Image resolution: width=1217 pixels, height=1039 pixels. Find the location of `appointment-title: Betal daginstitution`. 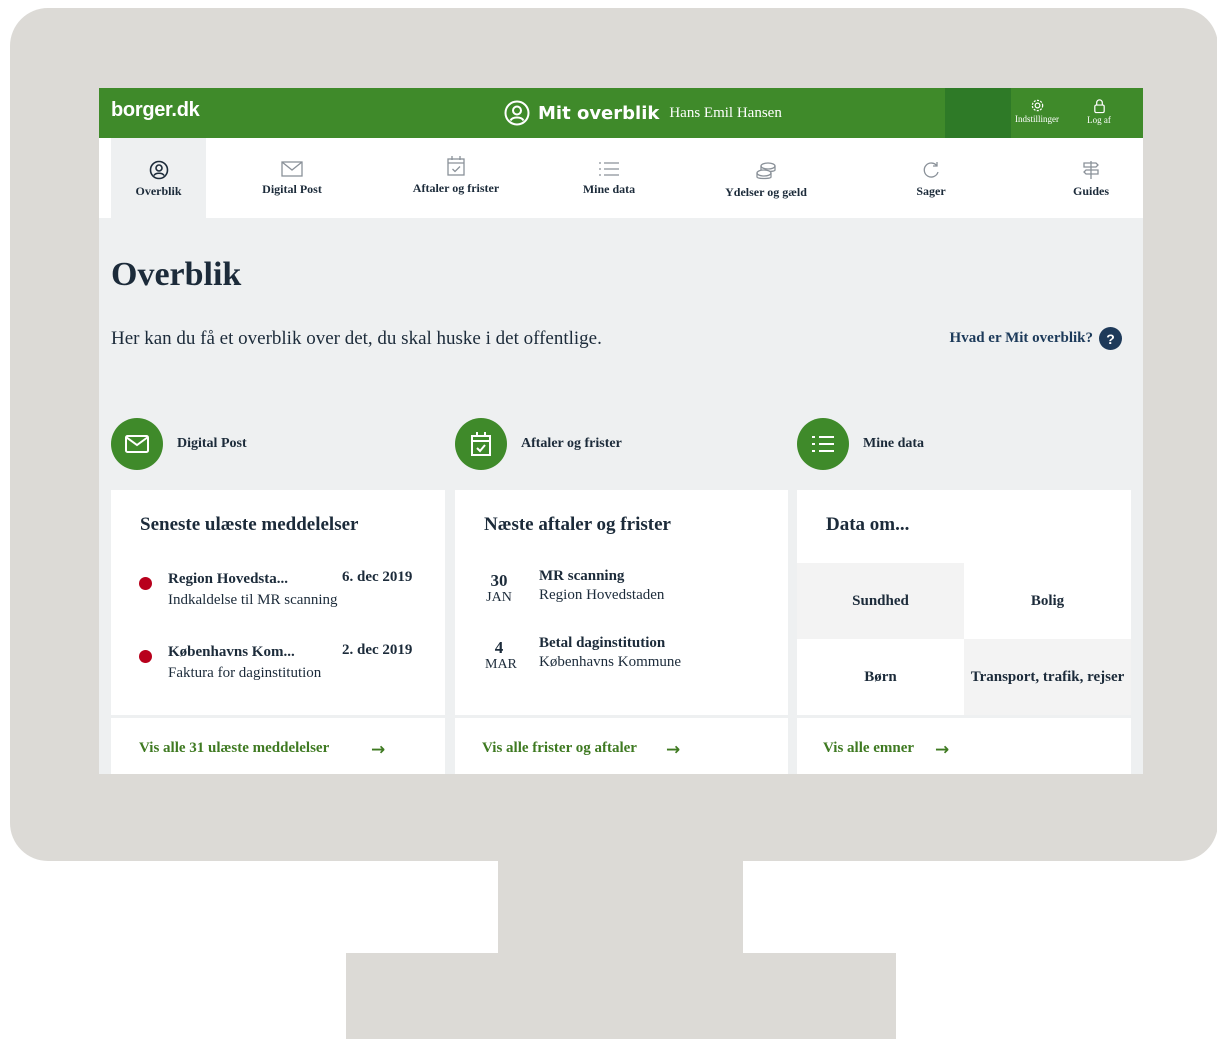

appointment-title: Betal daginstitution is located at coordinates (602, 643).